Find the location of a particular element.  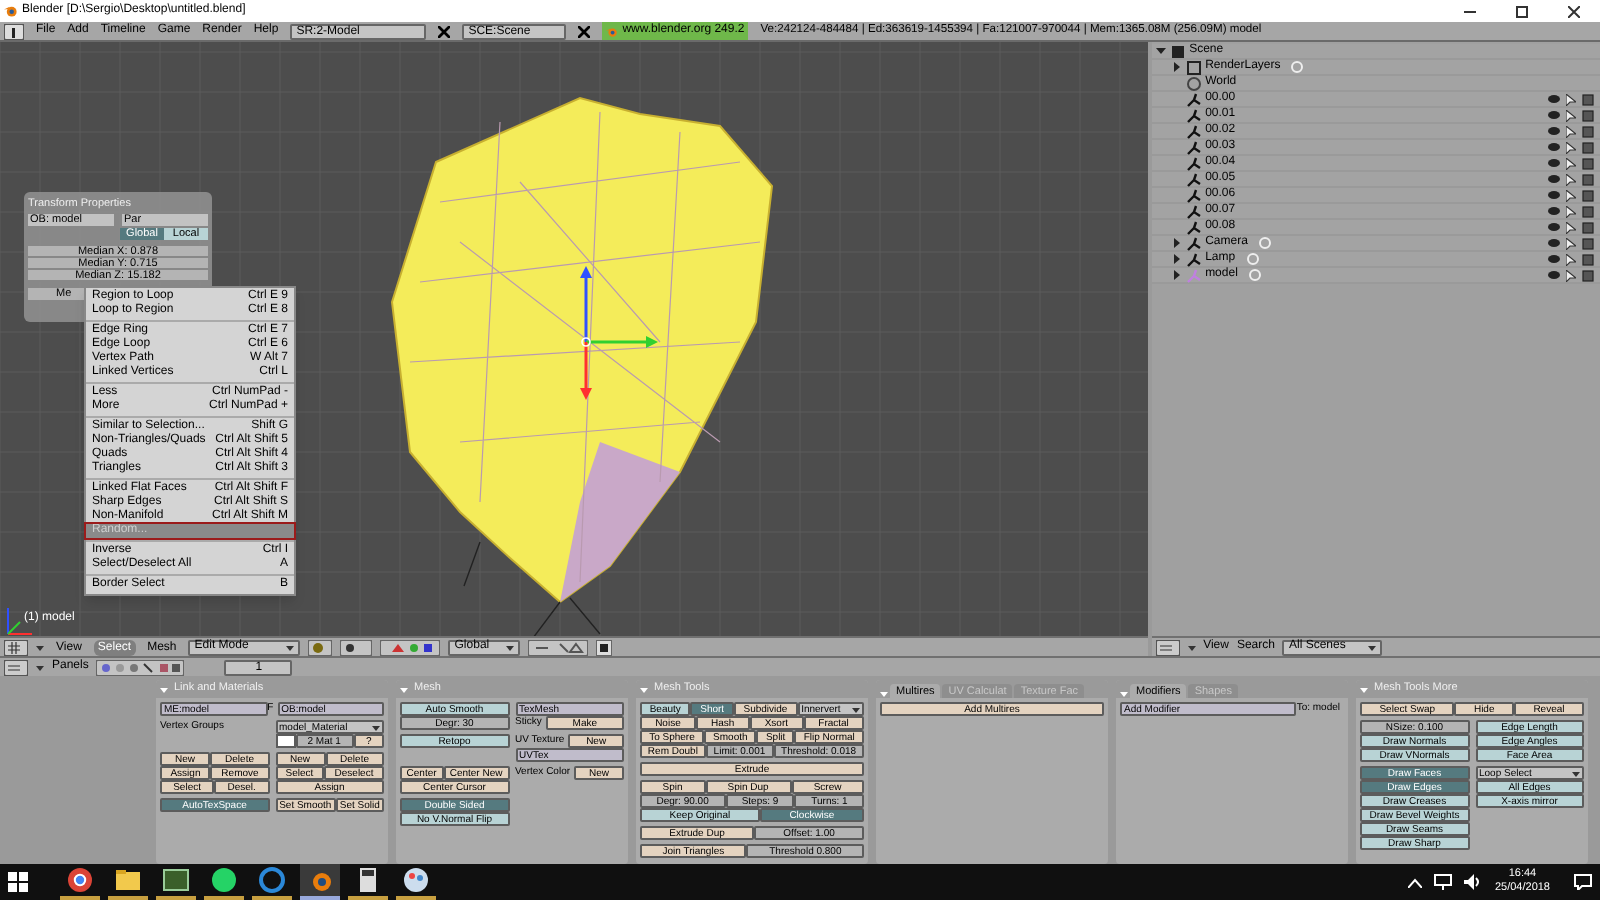

windows-logo-icon is located at coordinates (18, 882).